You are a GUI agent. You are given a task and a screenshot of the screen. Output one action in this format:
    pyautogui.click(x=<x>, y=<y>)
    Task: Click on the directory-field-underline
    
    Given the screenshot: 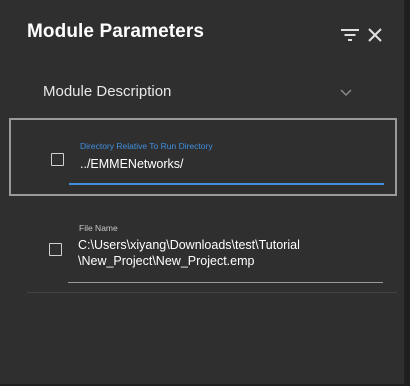 What is the action you would take?
    pyautogui.click(x=226, y=184)
    